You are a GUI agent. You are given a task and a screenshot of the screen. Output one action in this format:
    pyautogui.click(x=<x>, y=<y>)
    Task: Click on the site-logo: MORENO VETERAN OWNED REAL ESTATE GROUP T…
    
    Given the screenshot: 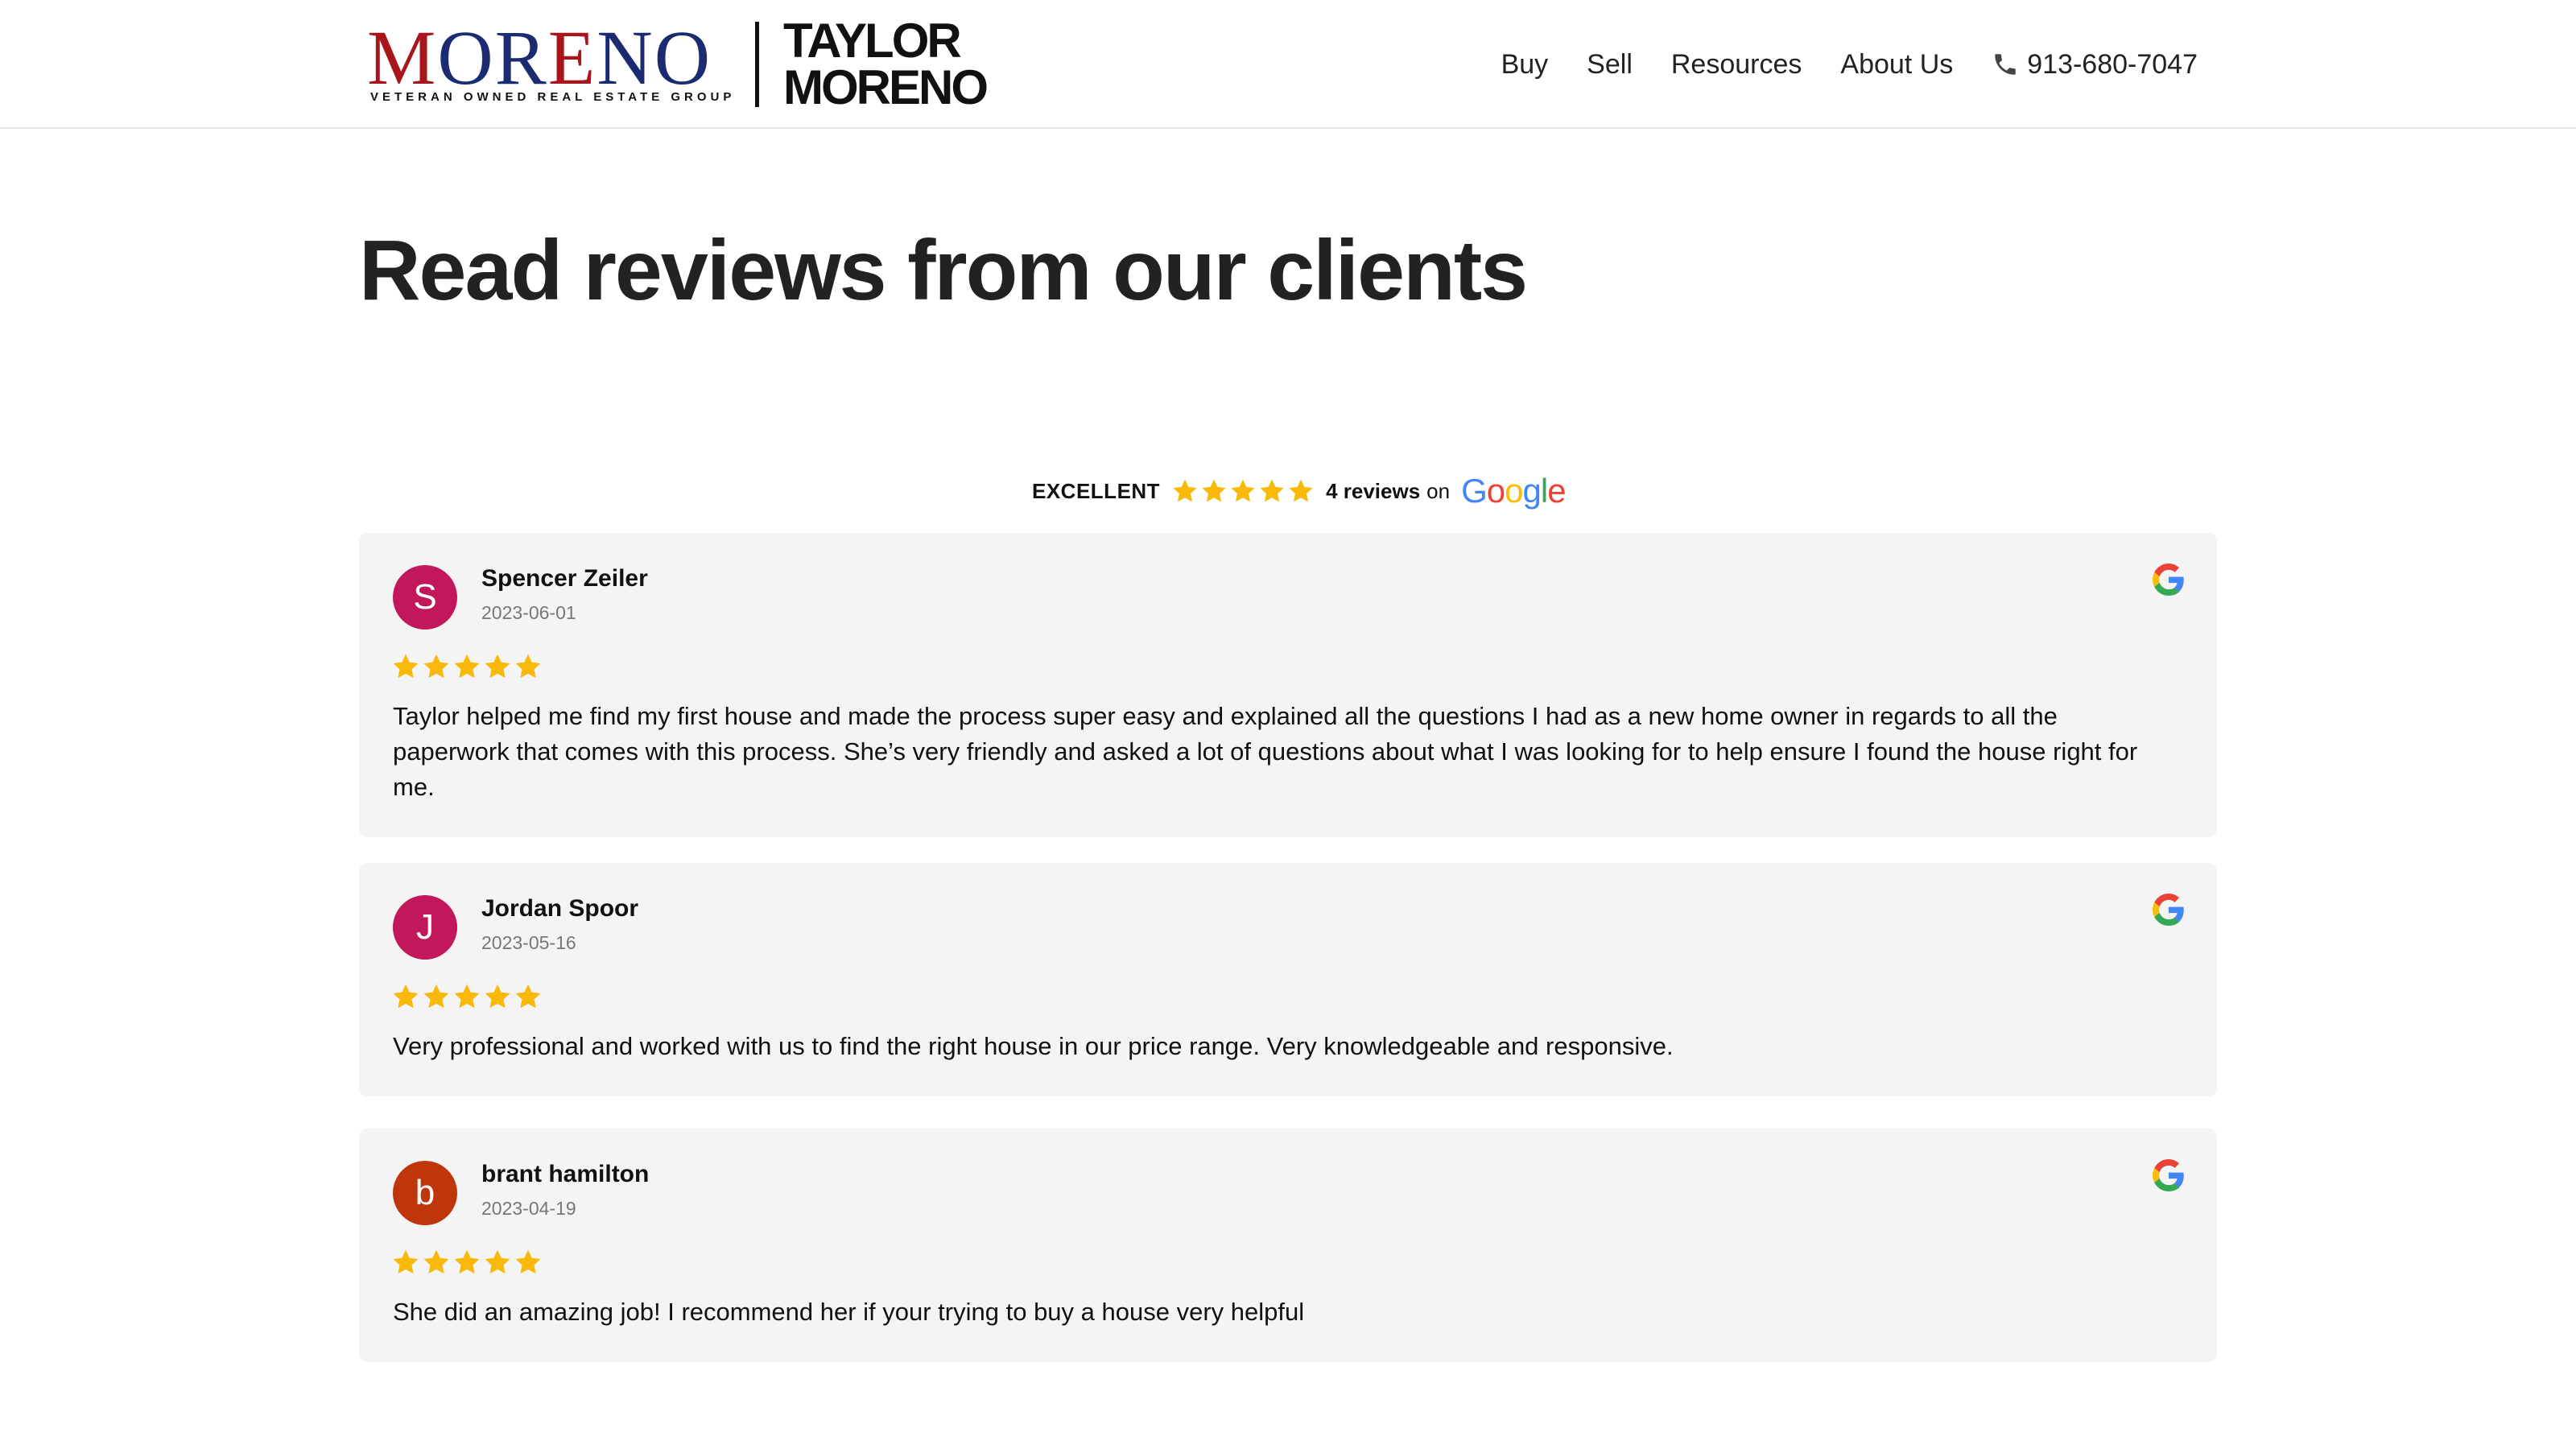 What is the action you would take?
    pyautogui.click(x=678, y=64)
    